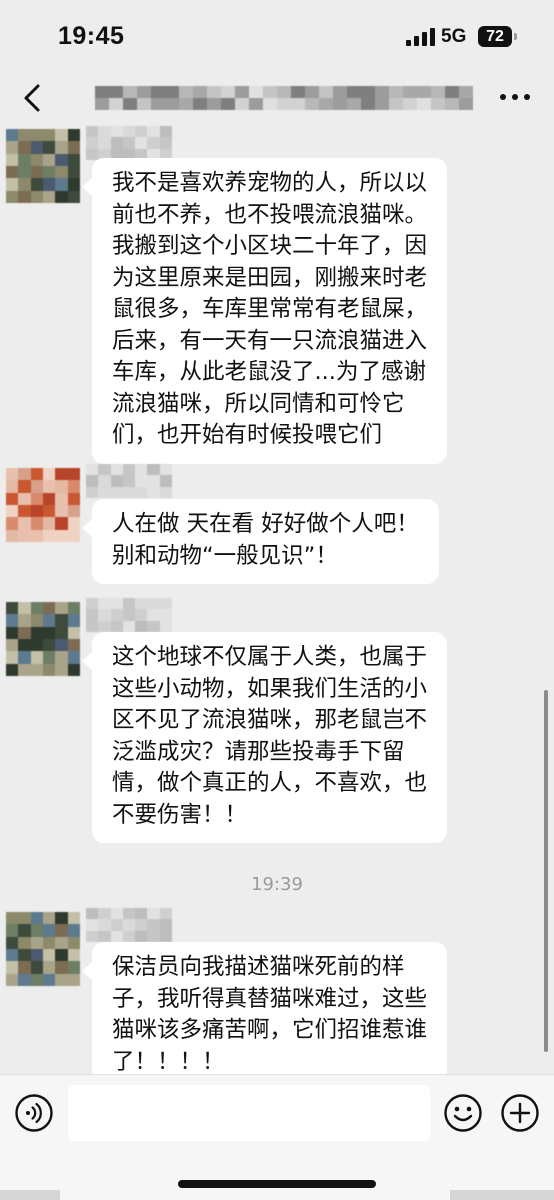 The image size is (554, 1200). I want to click on message-line: 区不见了流浪猫咪，那老鼠岂不, so click(270, 720).